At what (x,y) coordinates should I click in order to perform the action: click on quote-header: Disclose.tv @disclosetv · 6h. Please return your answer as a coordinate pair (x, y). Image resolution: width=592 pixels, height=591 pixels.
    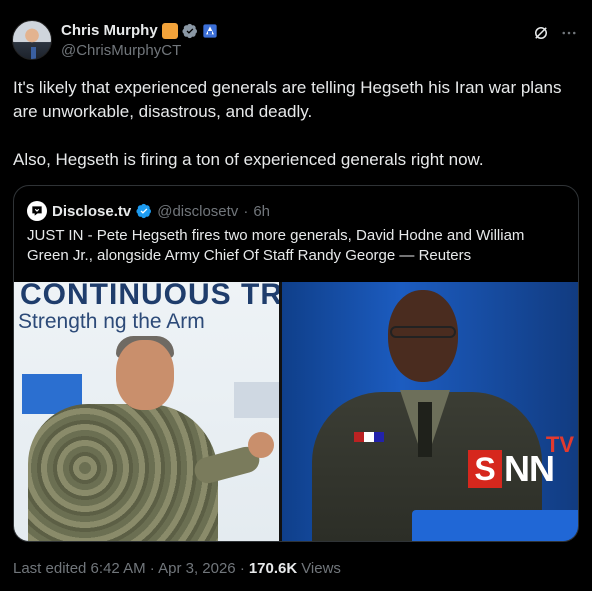
    Looking at the image, I should click on (148, 211).